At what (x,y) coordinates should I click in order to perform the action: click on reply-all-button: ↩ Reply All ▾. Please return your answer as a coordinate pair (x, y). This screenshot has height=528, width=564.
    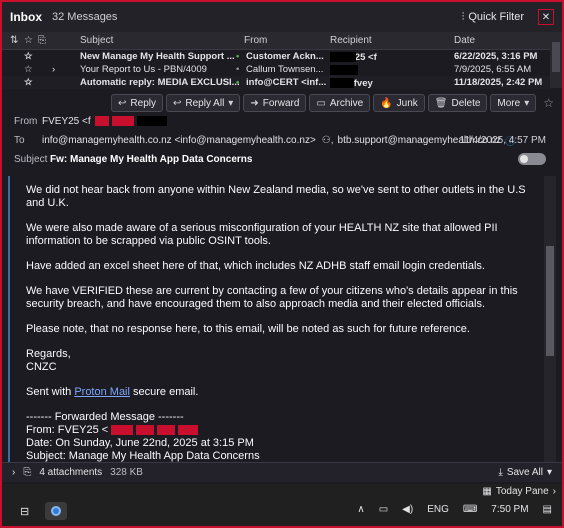
    Looking at the image, I should click on (203, 103).